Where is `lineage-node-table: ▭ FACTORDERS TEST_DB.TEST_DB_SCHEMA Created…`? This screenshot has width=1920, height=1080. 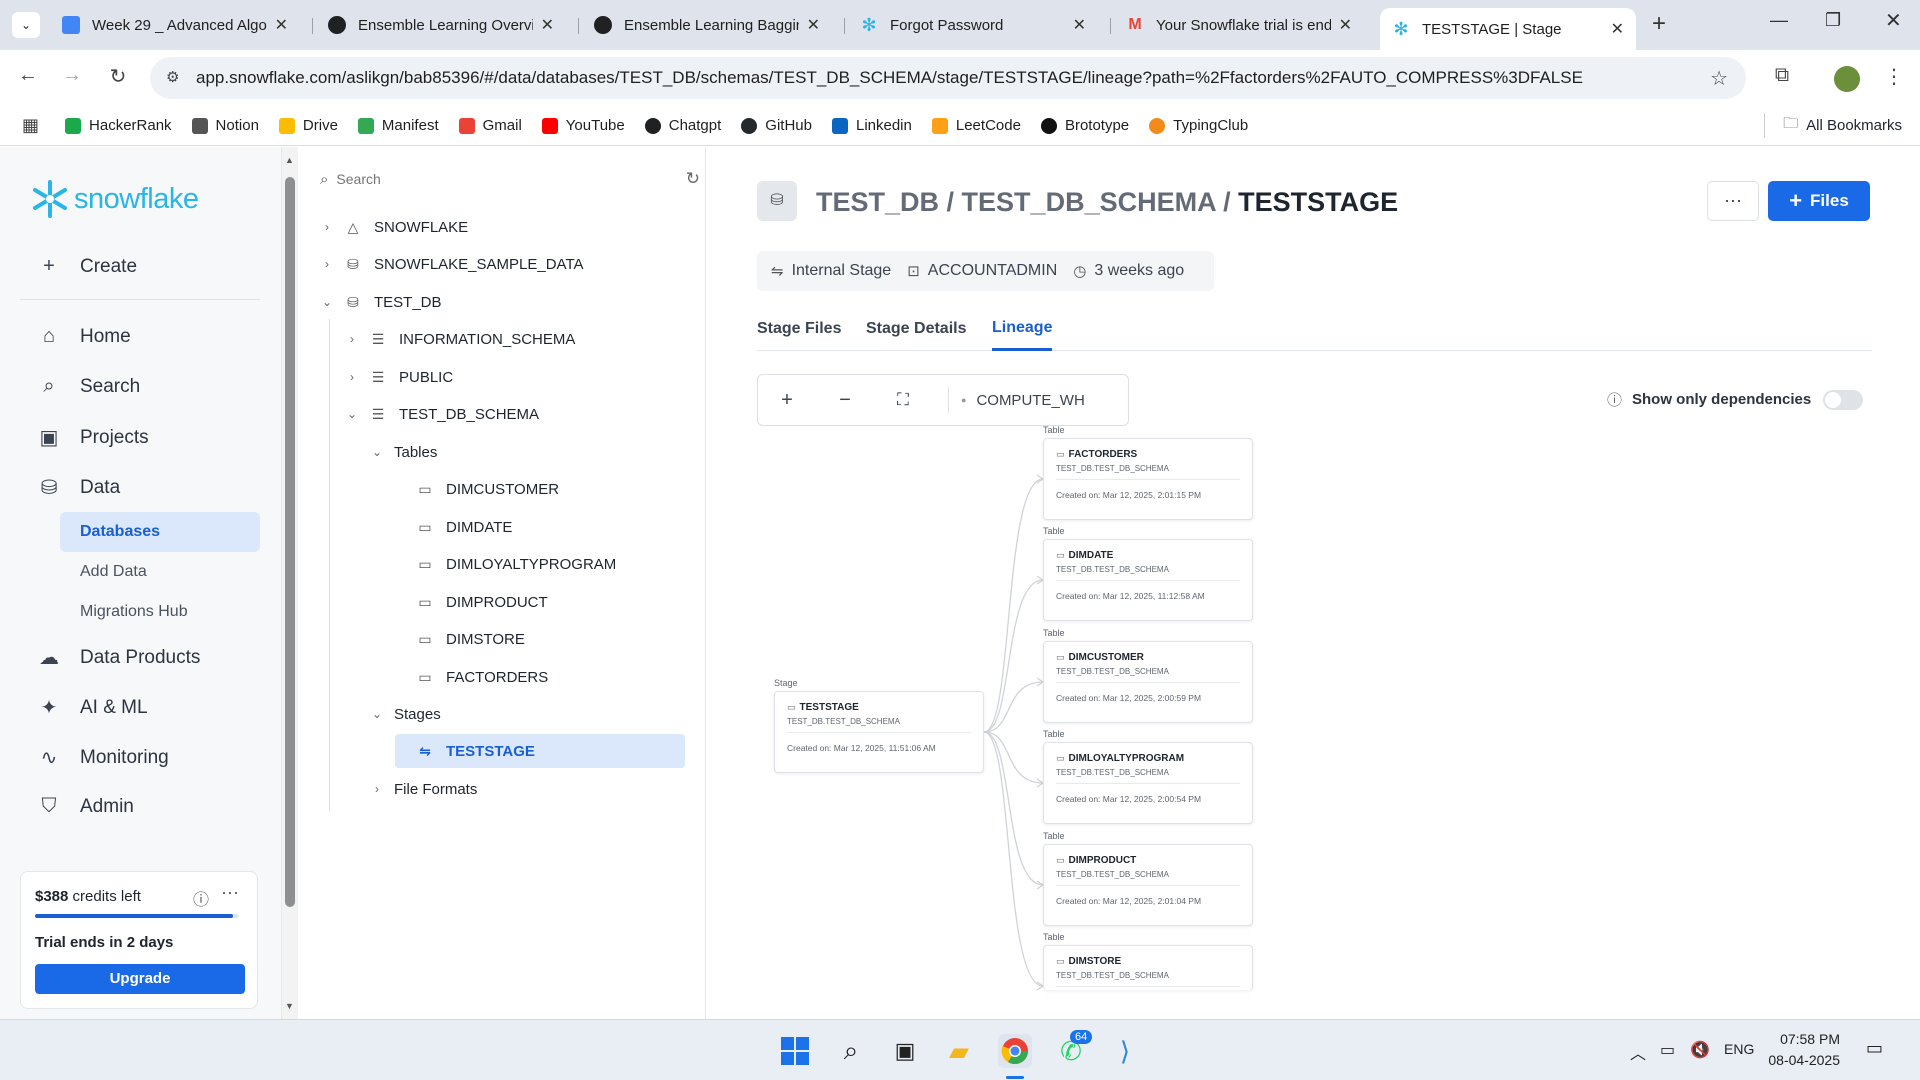 lineage-node-table: ▭ FACTORDERS TEST_DB.TEST_DB_SCHEMA Created… is located at coordinates (1148, 479).